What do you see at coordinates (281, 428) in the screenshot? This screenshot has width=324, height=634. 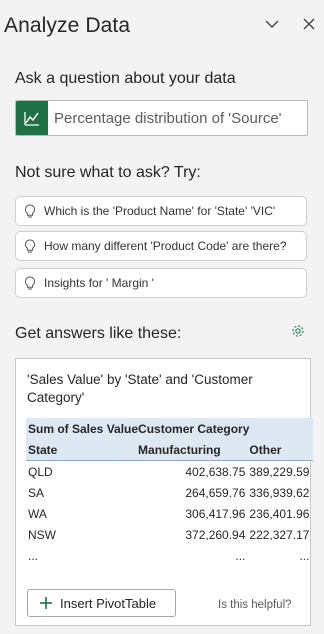 I see `table-header-cell` at bounding box center [281, 428].